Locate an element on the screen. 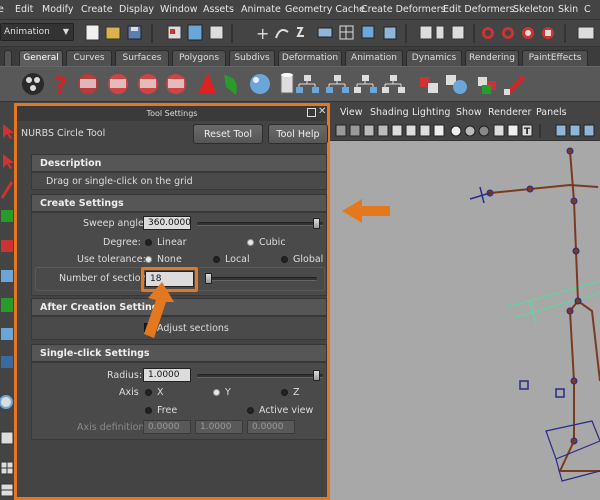 The height and width of the screenshot is (500, 600). degree-linear-radio is located at coordinates (148, 242).